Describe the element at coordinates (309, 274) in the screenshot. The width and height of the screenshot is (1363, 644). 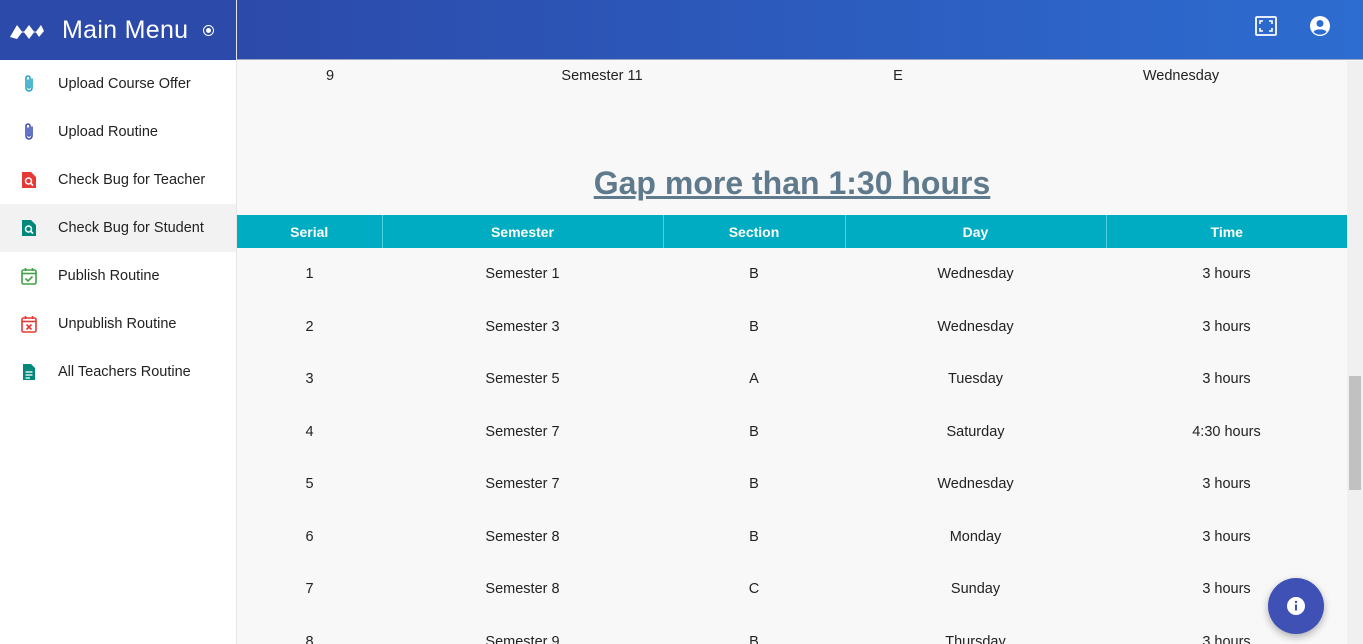
I see `cell-serial: 1` at that location.